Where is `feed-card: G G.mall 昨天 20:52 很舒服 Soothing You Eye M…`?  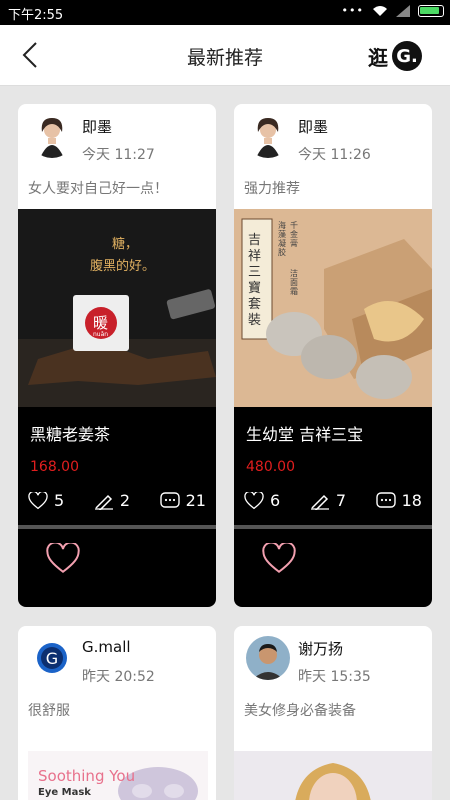
feed-card: G G.mall 昨天 20:52 很舒服 Soothing You Eye M… is located at coordinates (117, 713).